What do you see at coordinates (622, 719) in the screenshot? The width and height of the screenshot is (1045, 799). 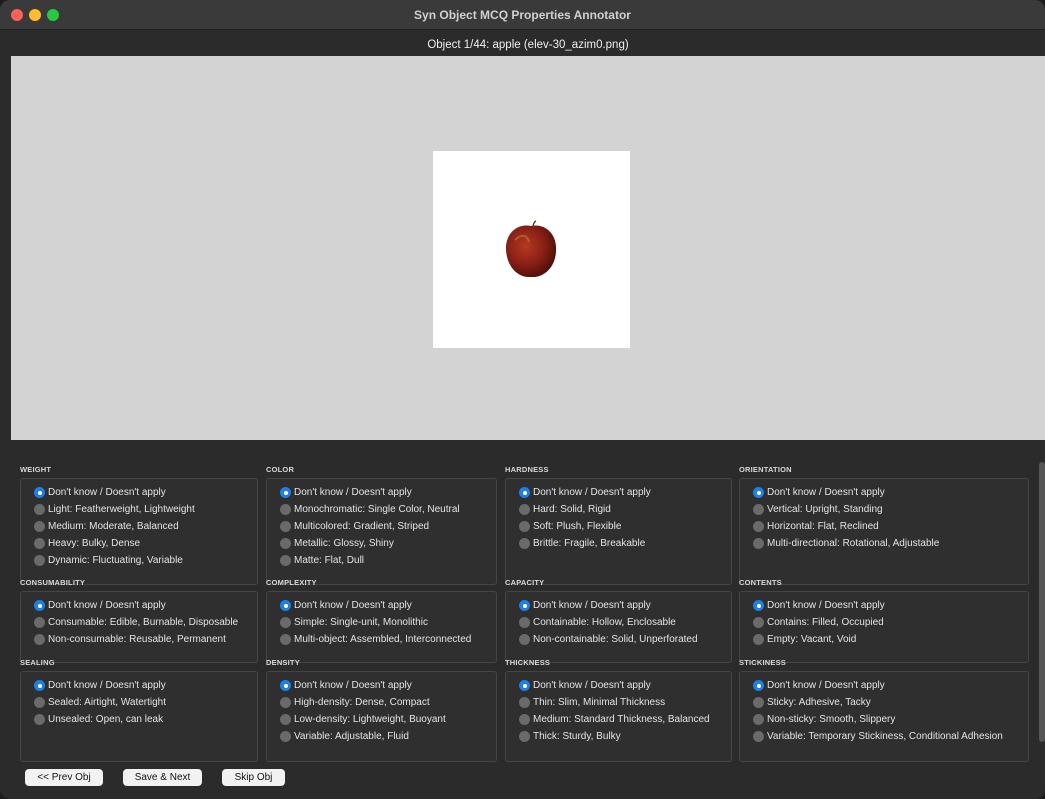 I see `radio-option: Medium: Standard Thickness, Balanced` at bounding box center [622, 719].